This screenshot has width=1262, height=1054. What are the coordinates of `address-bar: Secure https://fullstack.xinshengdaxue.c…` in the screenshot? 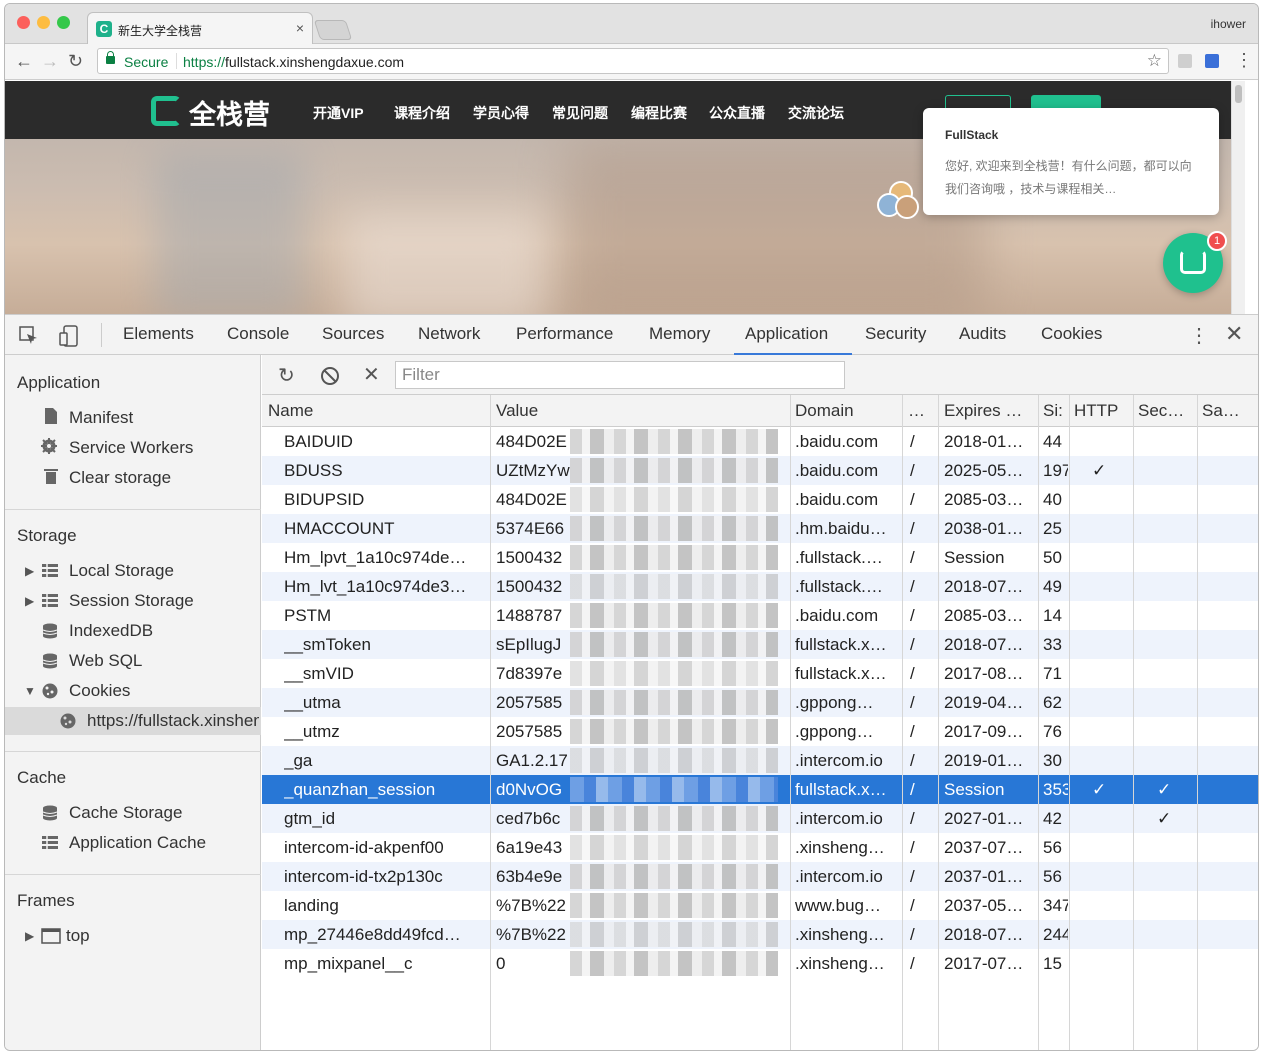 It's located at (633, 61).